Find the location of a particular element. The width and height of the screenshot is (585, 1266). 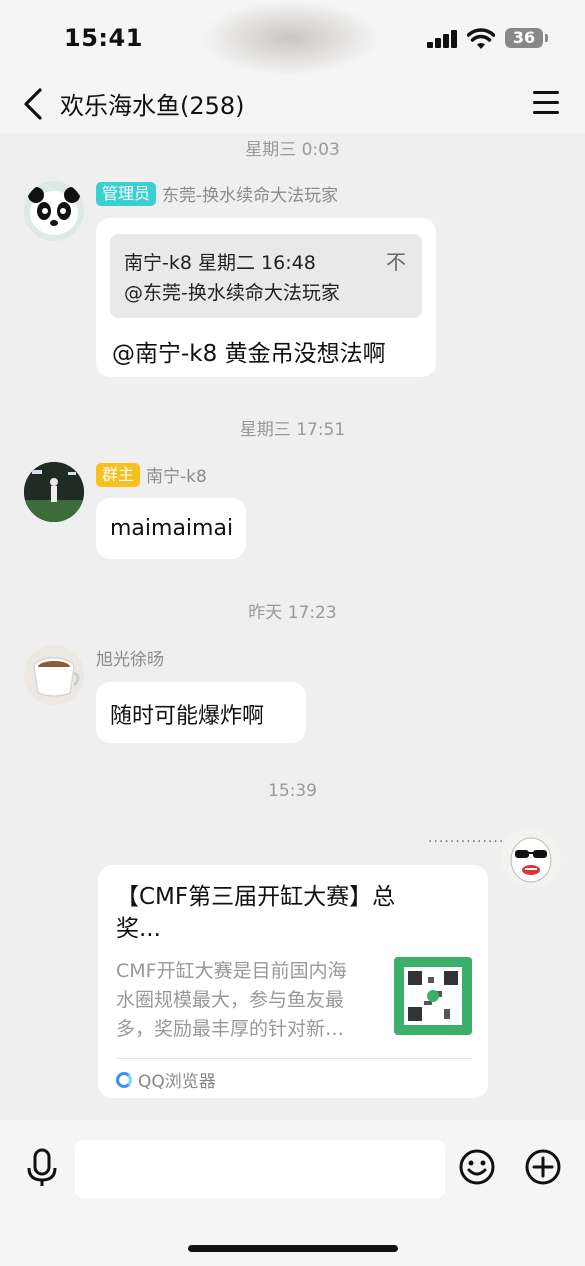

wifi-icon is located at coordinates (481, 38).